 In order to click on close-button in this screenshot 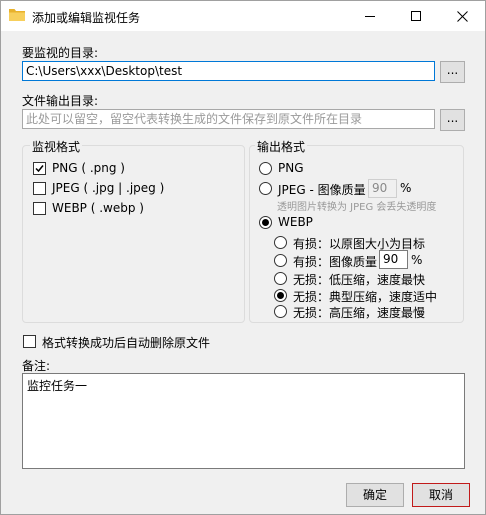, I will do `click(462, 16)`.